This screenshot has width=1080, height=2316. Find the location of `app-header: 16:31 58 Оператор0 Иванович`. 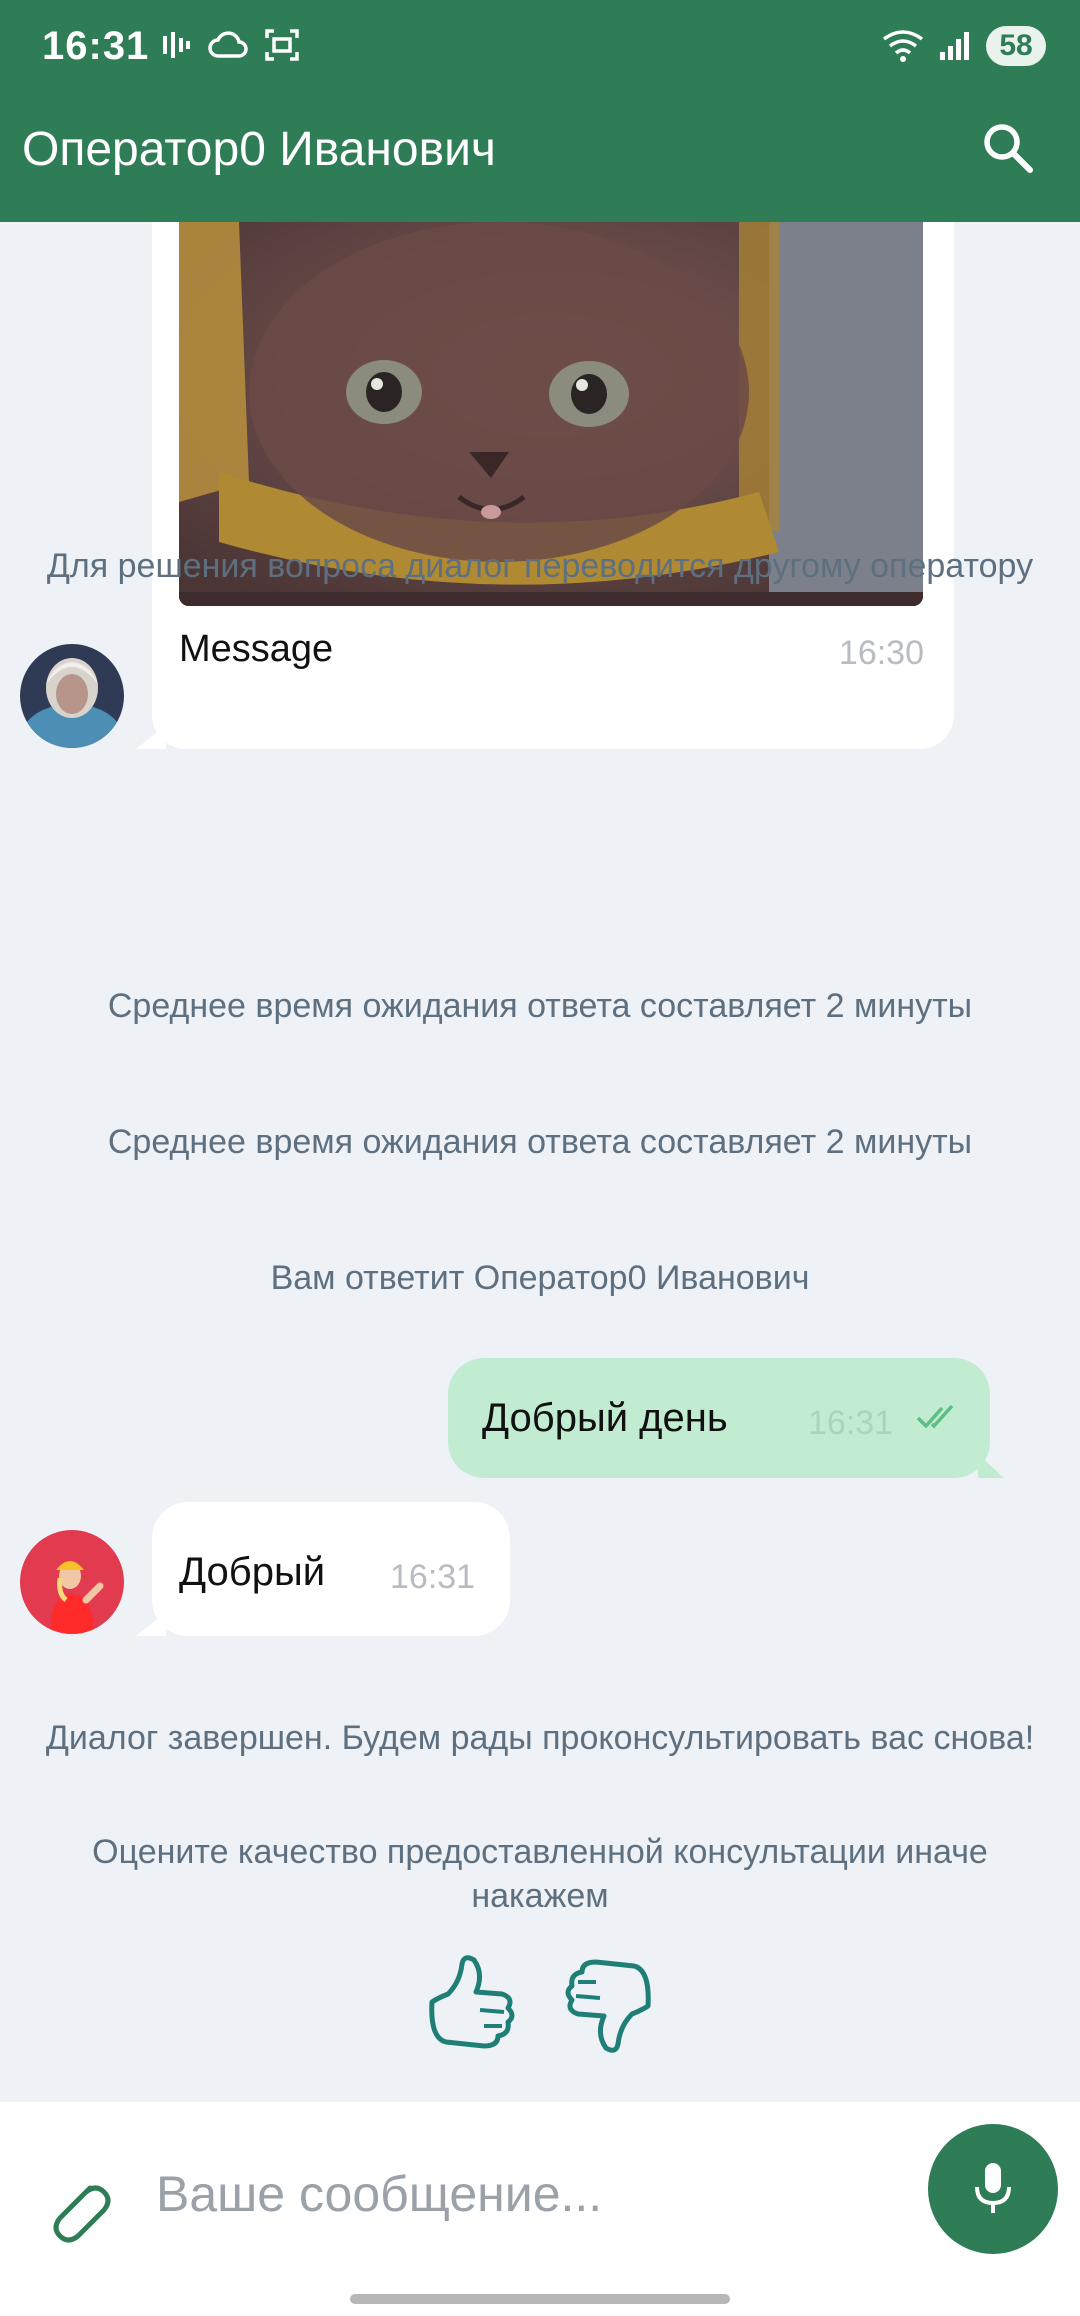

app-header: 16:31 58 Оператор0 Иванович is located at coordinates (540, 111).